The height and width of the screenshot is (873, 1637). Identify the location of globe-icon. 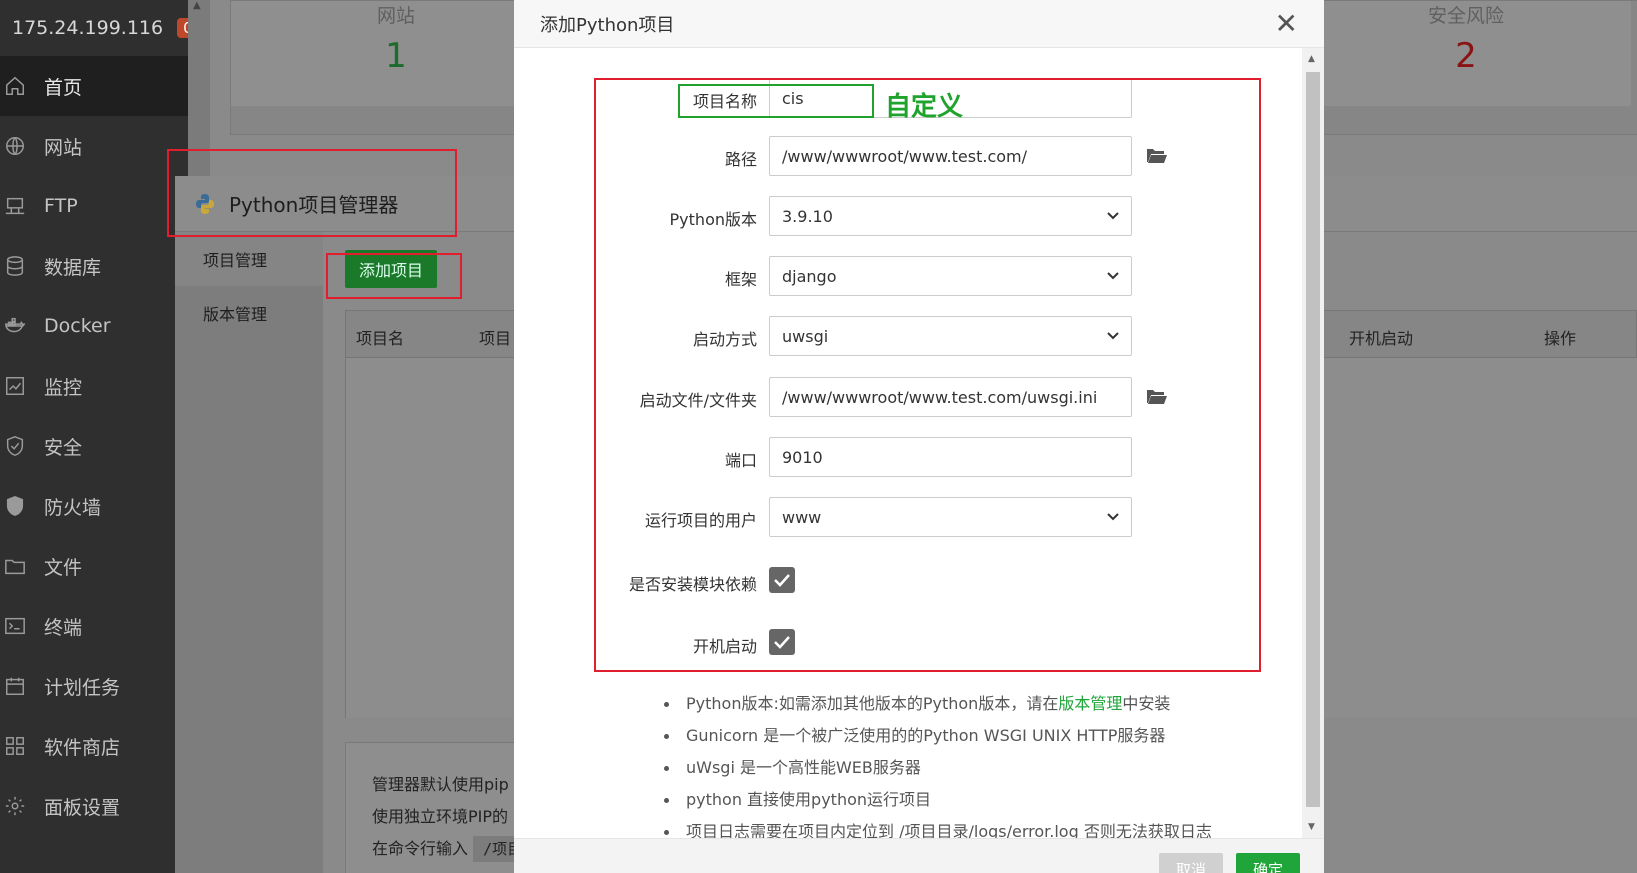
(15, 146).